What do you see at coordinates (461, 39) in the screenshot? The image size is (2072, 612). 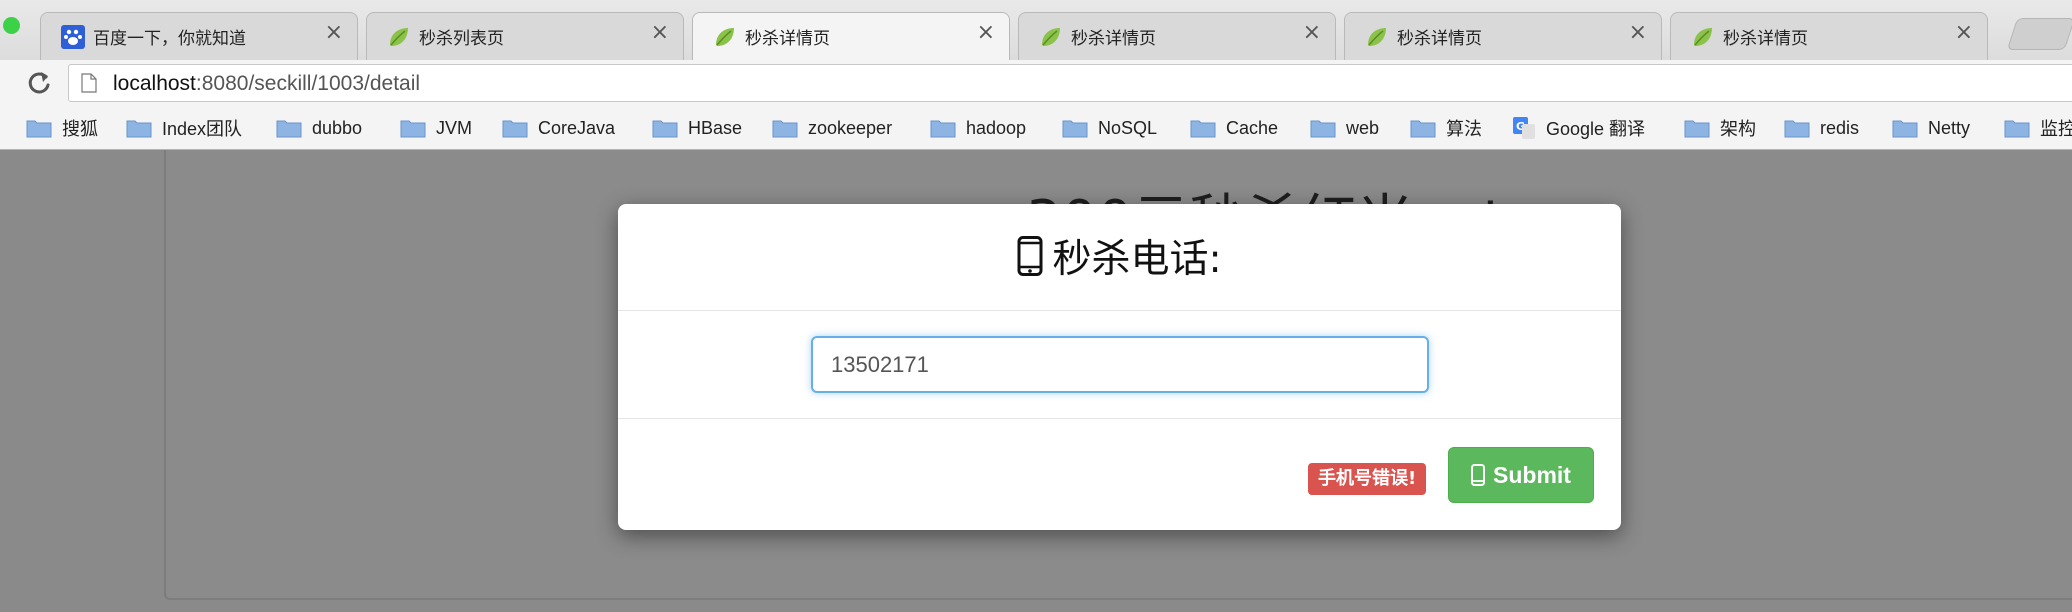 I see `tab-title: 秒杀列表页` at bounding box center [461, 39].